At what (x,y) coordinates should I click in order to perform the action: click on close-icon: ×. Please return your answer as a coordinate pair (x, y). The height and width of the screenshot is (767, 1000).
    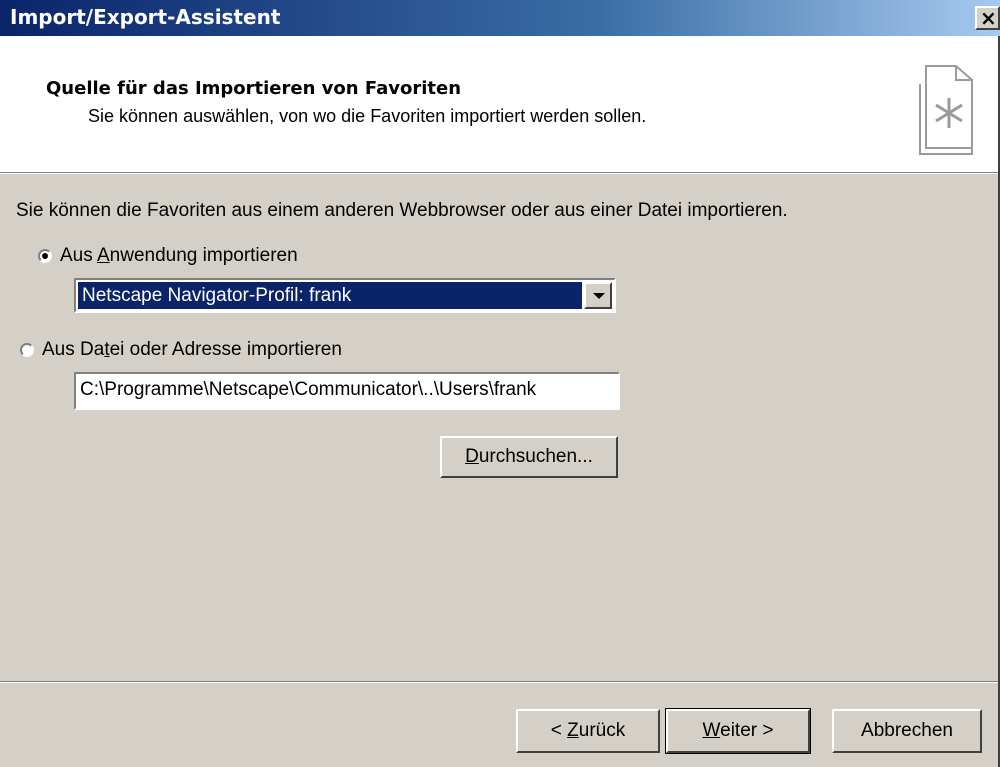
    Looking at the image, I should click on (988, 18).